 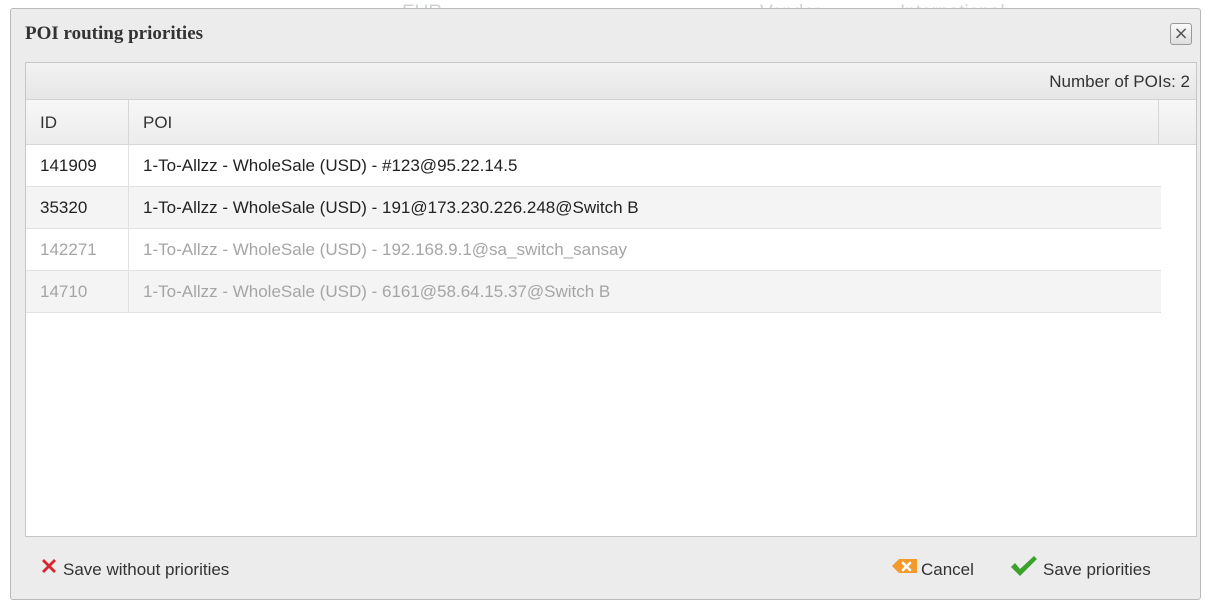 I want to click on close-button: ×, so click(x=1181, y=34).